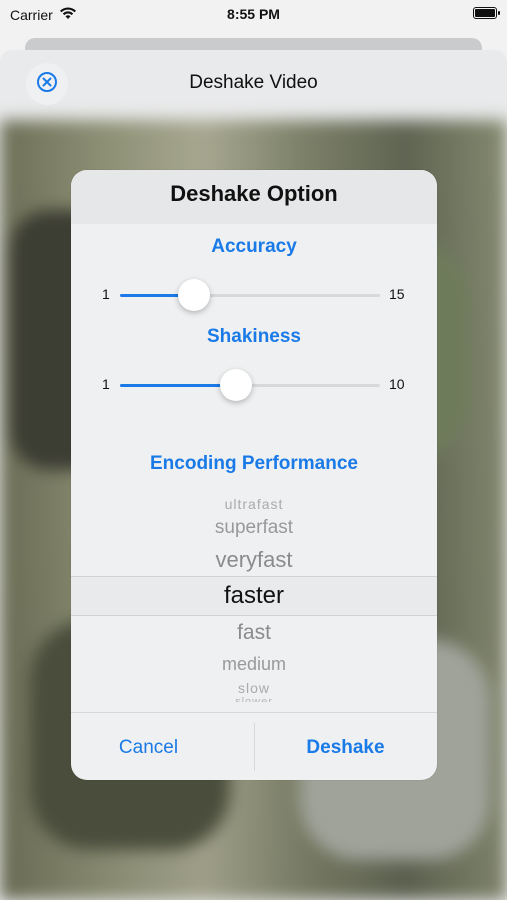  Describe the element at coordinates (254, 193) in the screenshot. I see `dialog-title: Deshake Option` at that location.